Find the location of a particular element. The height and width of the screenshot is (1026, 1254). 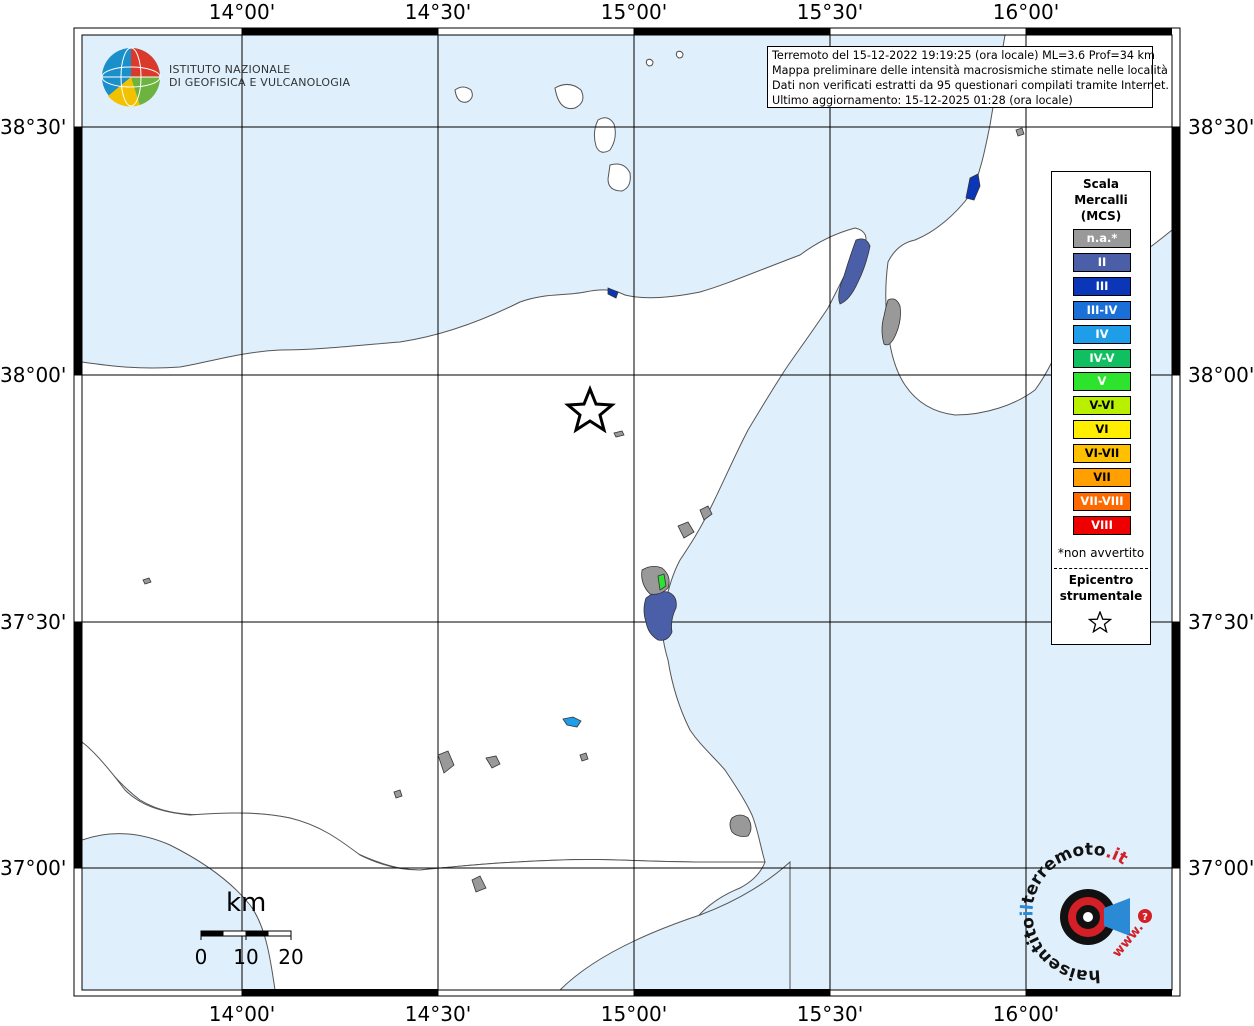

legend-title-line-1: Scala is located at coordinates (1101, 184).